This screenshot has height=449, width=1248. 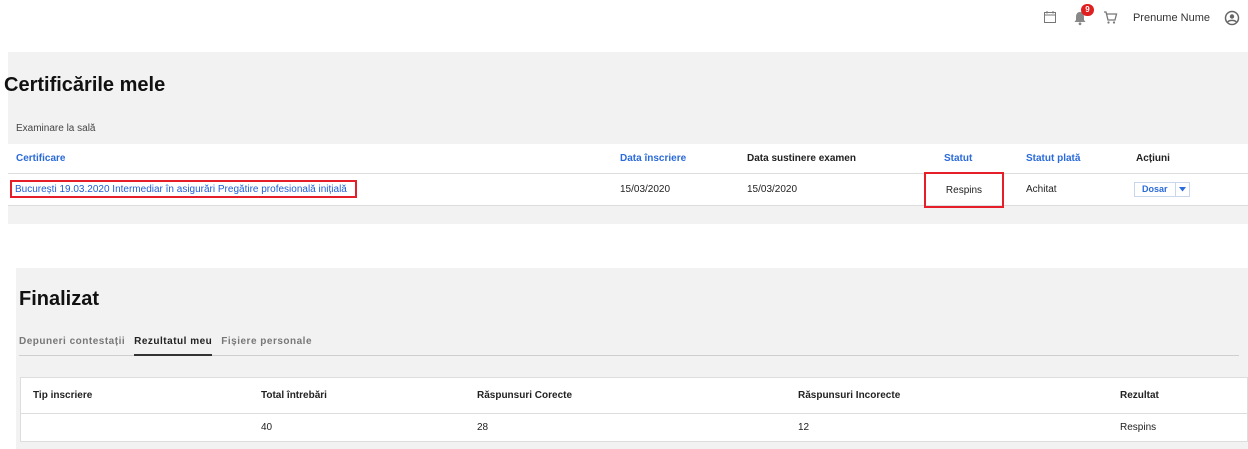 I want to click on cell-data-inscriere: 15/03/2020, so click(x=645, y=189).